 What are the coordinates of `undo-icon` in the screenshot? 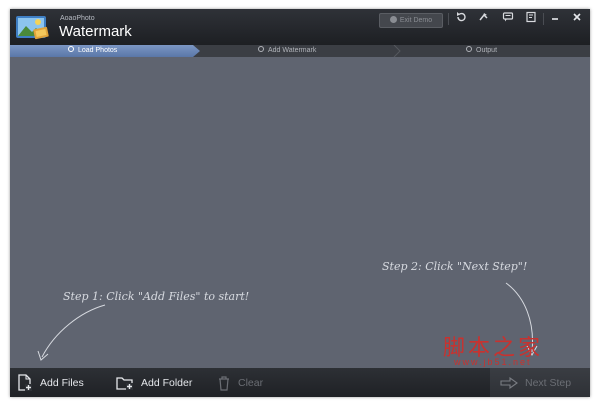 It's located at (461, 19).